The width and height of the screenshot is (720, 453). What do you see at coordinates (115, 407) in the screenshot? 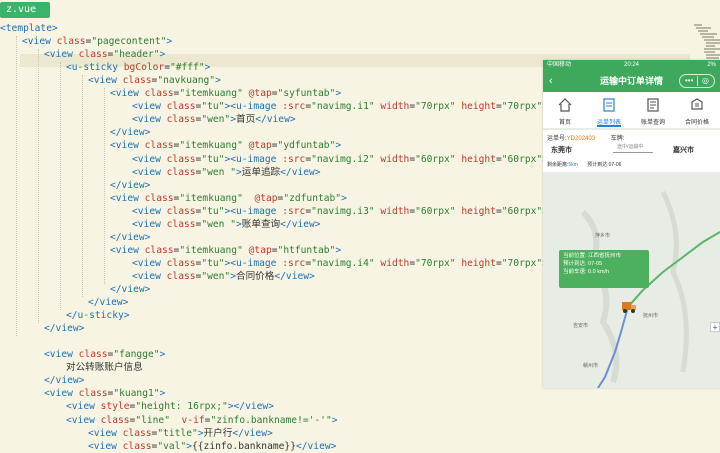
I see `code-token: style` at bounding box center [115, 407].